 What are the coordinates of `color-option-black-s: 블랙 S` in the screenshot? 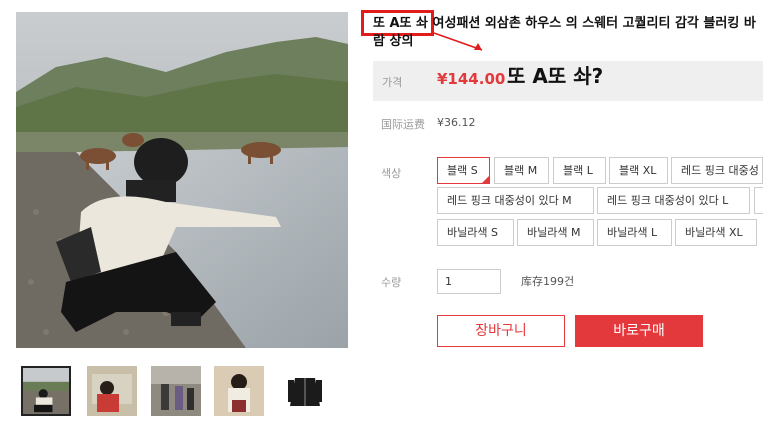 It's located at (463, 170).